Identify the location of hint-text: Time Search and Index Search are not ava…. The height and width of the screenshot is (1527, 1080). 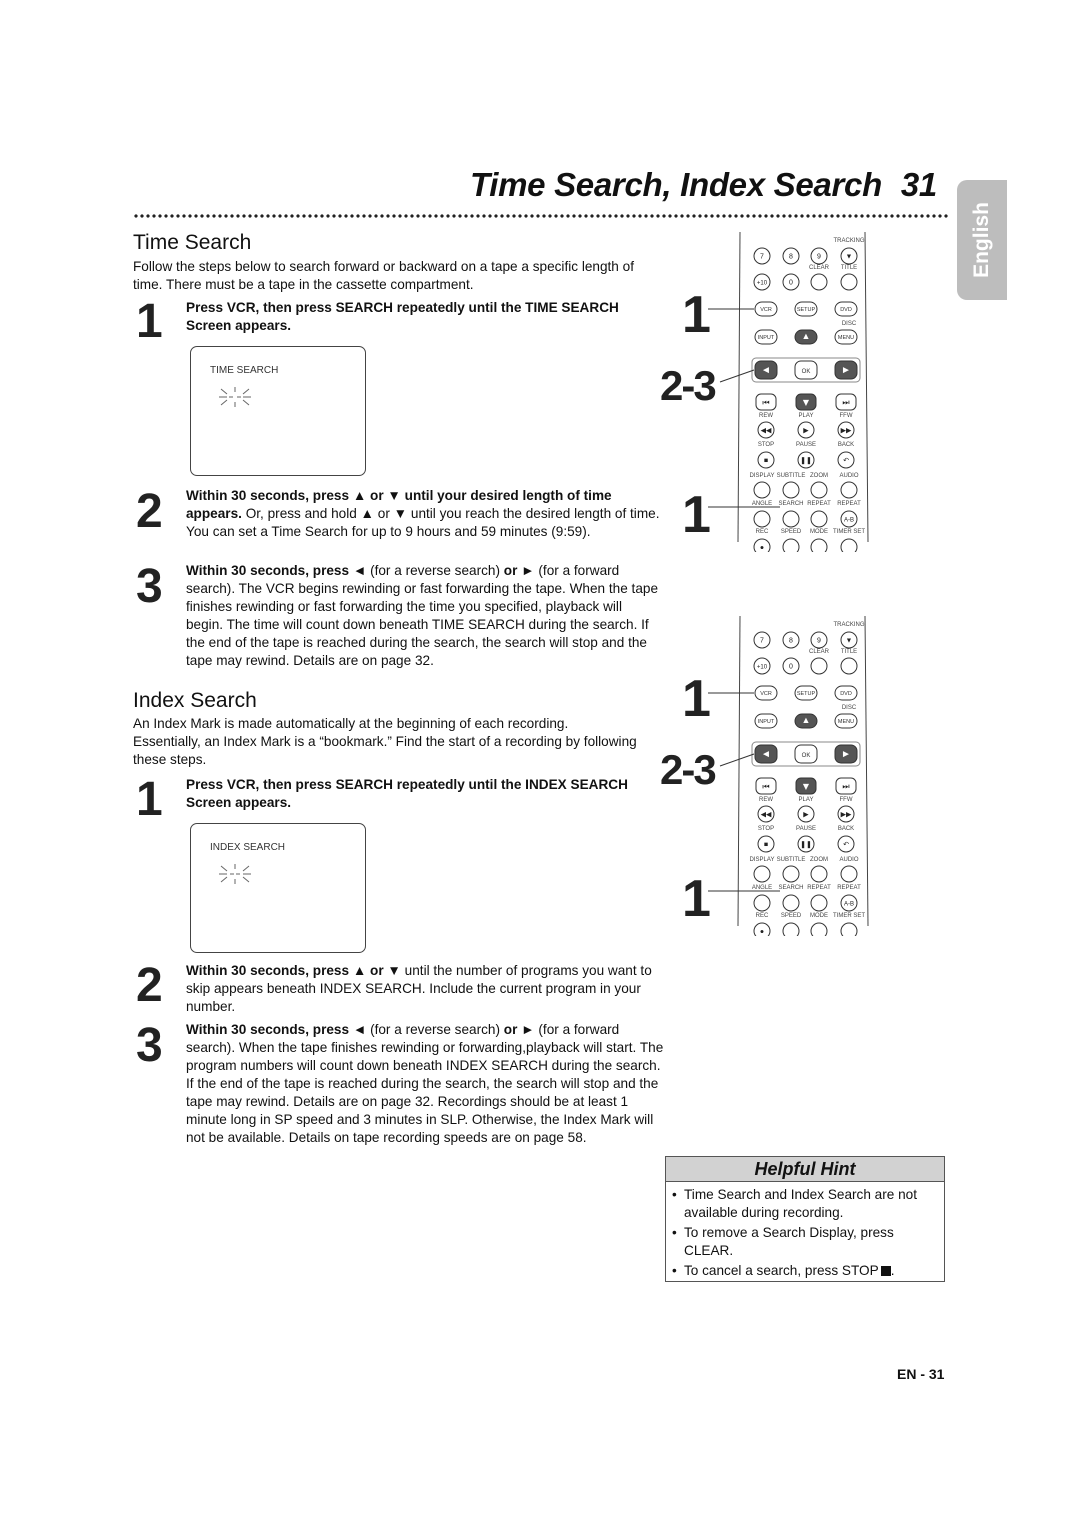
(800, 1203).